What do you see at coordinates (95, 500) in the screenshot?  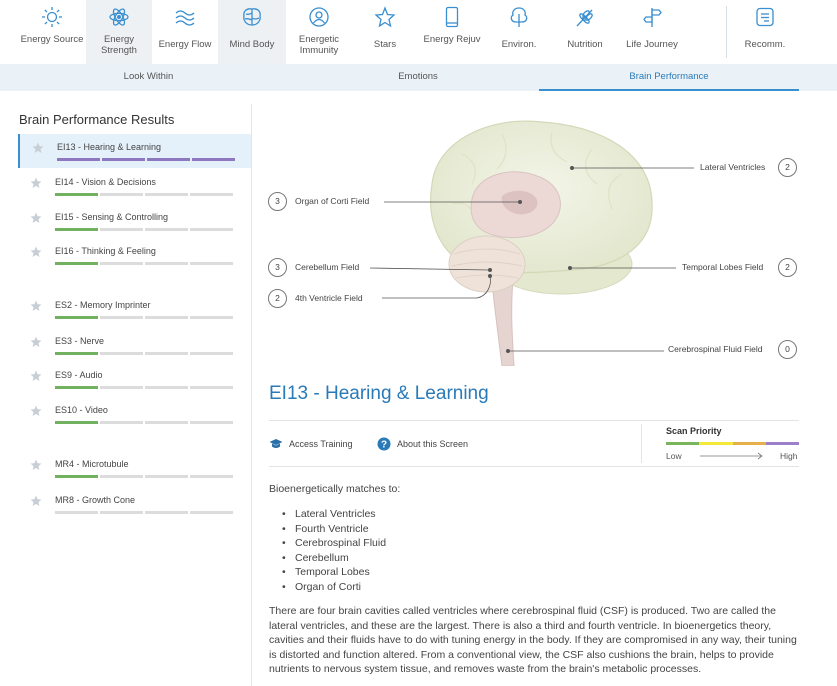 I see `sidebar-item-label: MR8 - Growth Cone` at bounding box center [95, 500].